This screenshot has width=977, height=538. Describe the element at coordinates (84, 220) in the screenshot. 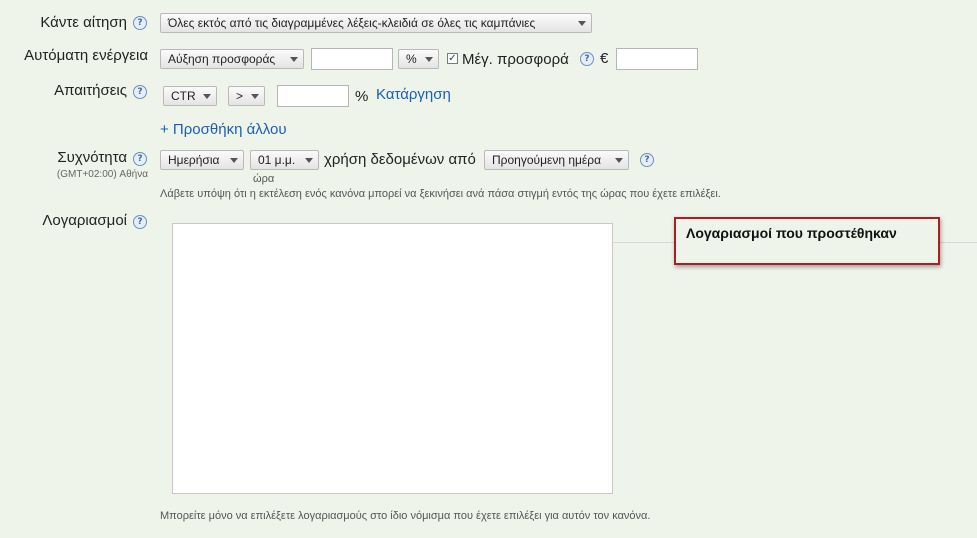

I see `accounts-label: Λογαριασμοί` at that location.